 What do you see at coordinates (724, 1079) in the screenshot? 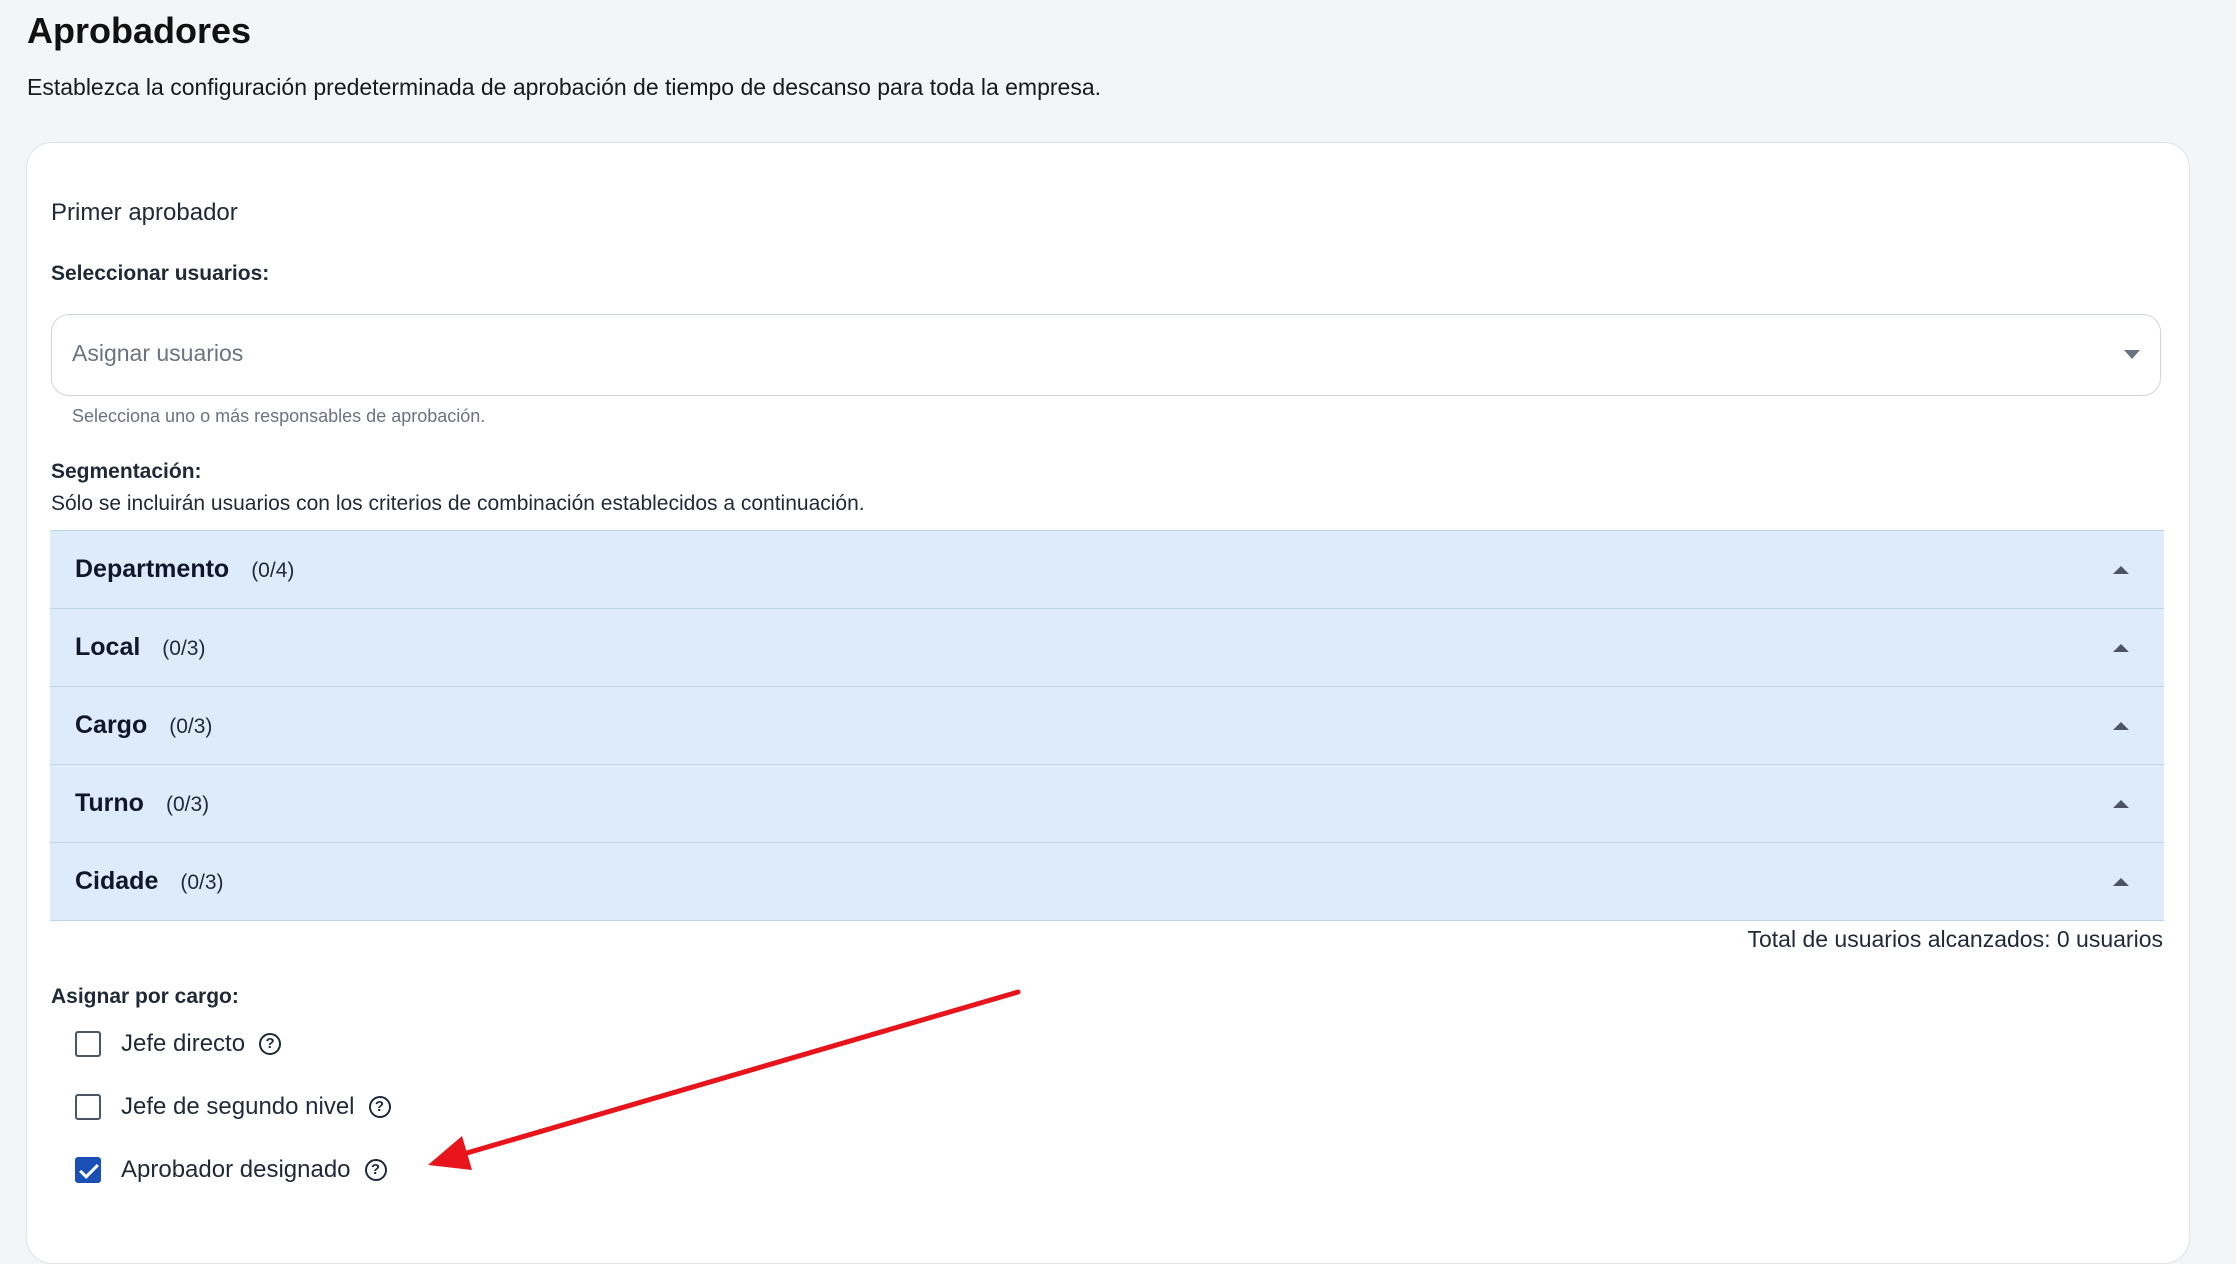
I see `annotation-arrow-icon` at bounding box center [724, 1079].